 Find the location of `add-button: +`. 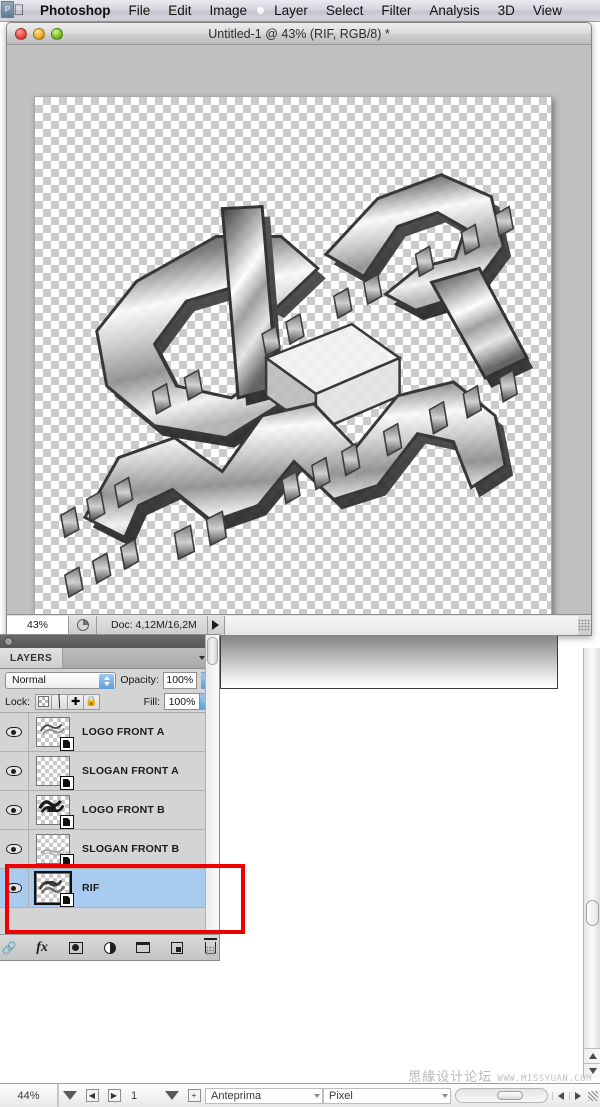

add-button: + is located at coordinates (194, 1095).